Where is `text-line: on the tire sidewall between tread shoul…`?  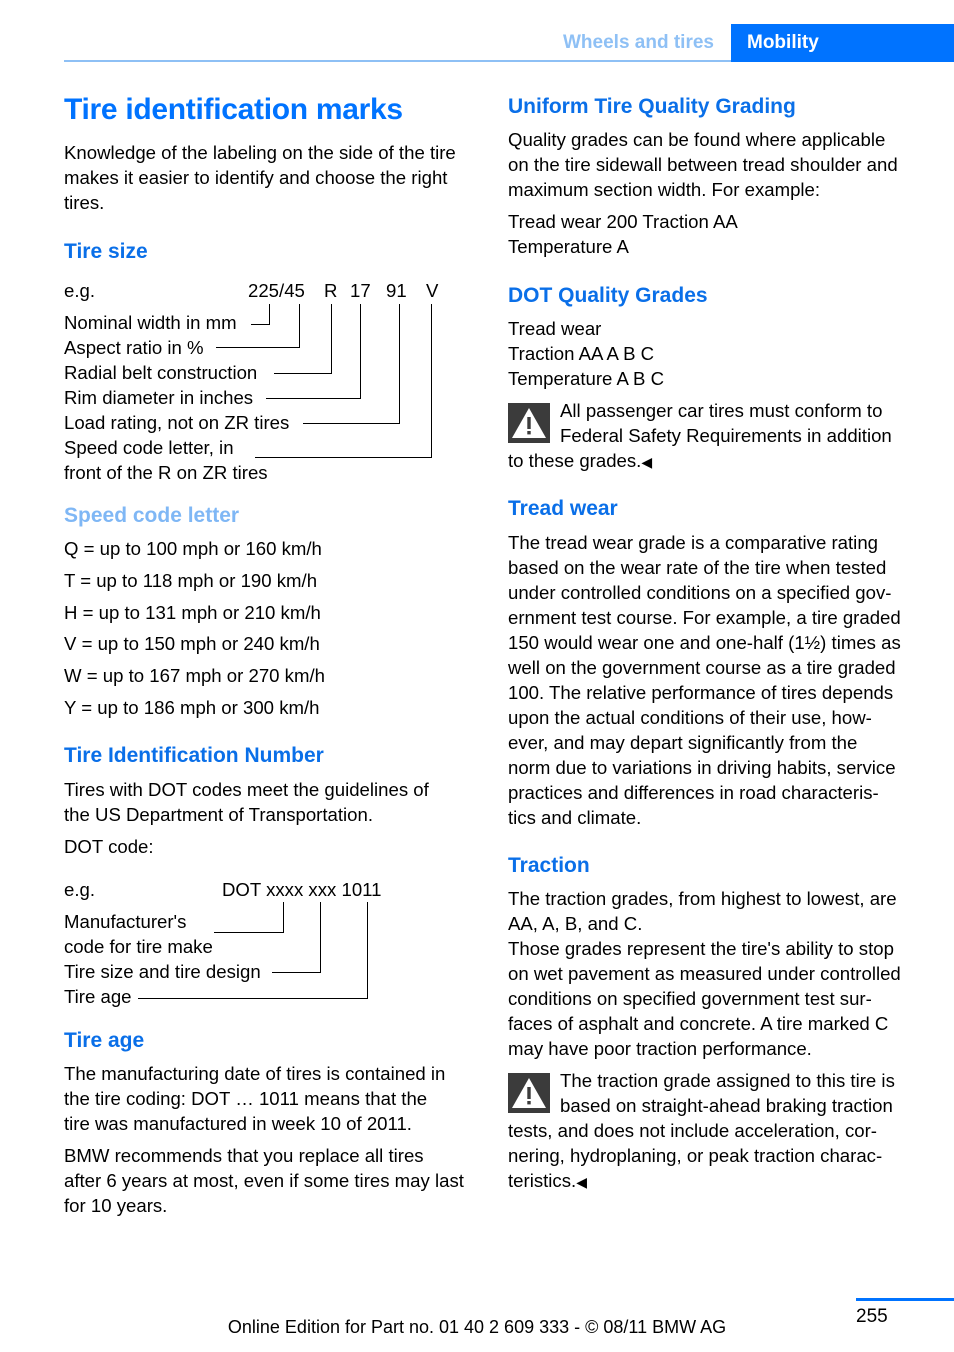
text-line: on the tire sidewall between tread shoul… is located at coordinates (703, 164).